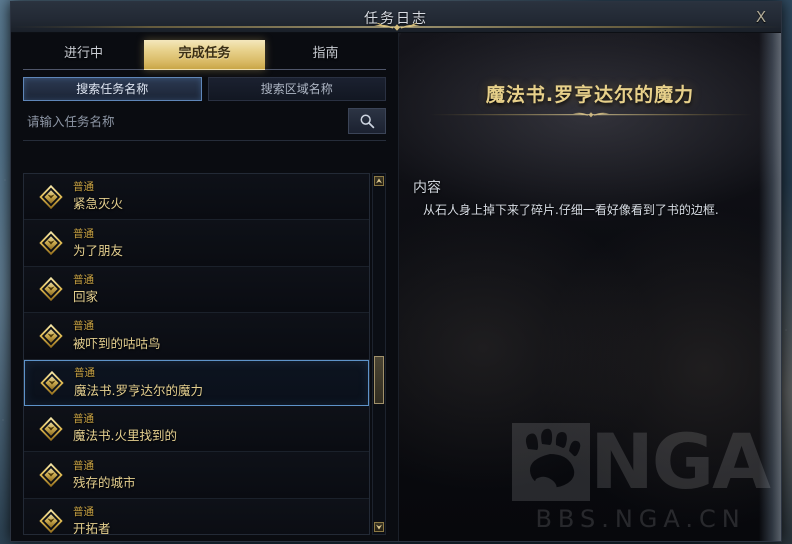 Image resolution: width=792 pixels, height=544 pixels. Describe the element at coordinates (185, 121) in the screenshot. I see `search-input` at that location.